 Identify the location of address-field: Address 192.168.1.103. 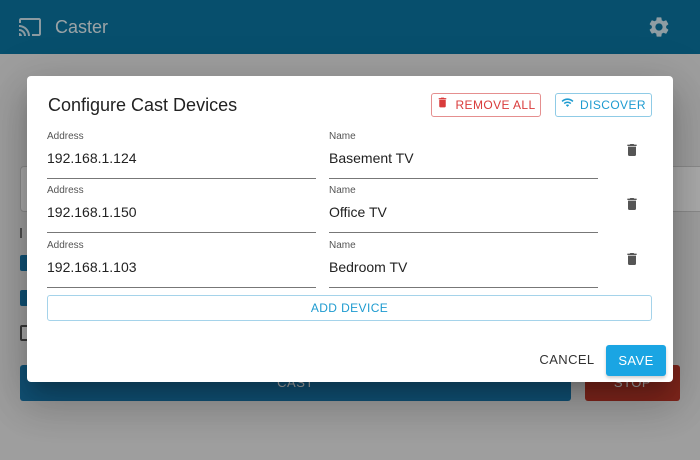
(181, 264).